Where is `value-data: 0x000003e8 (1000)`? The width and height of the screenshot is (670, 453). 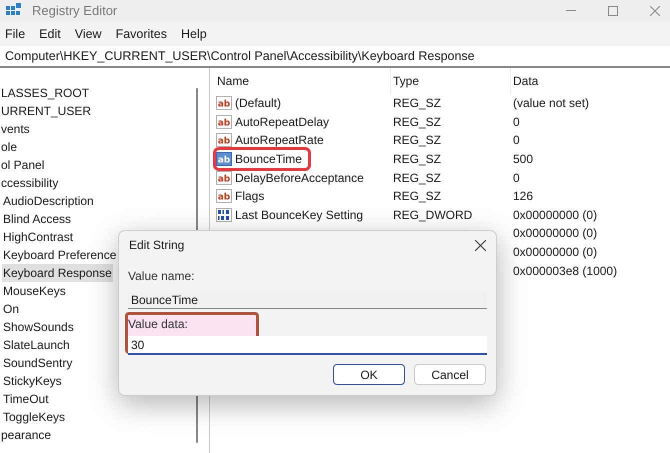 value-data: 0x000003e8 (1000) is located at coordinates (565, 271).